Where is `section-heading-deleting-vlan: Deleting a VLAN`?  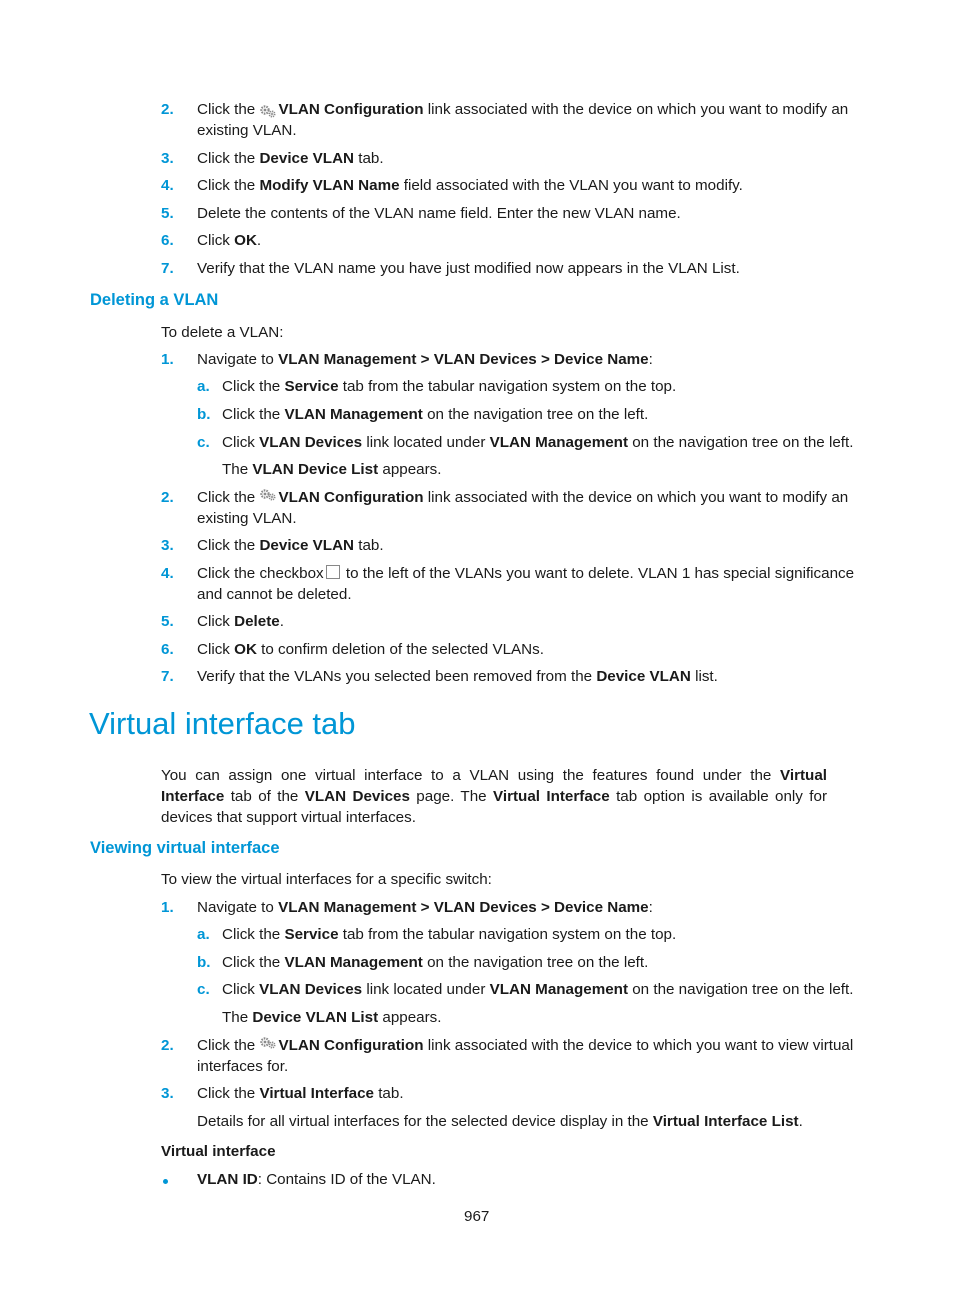 section-heading-deleting-vlan: Deleting a VLAN is located at coordinates (154, 300).